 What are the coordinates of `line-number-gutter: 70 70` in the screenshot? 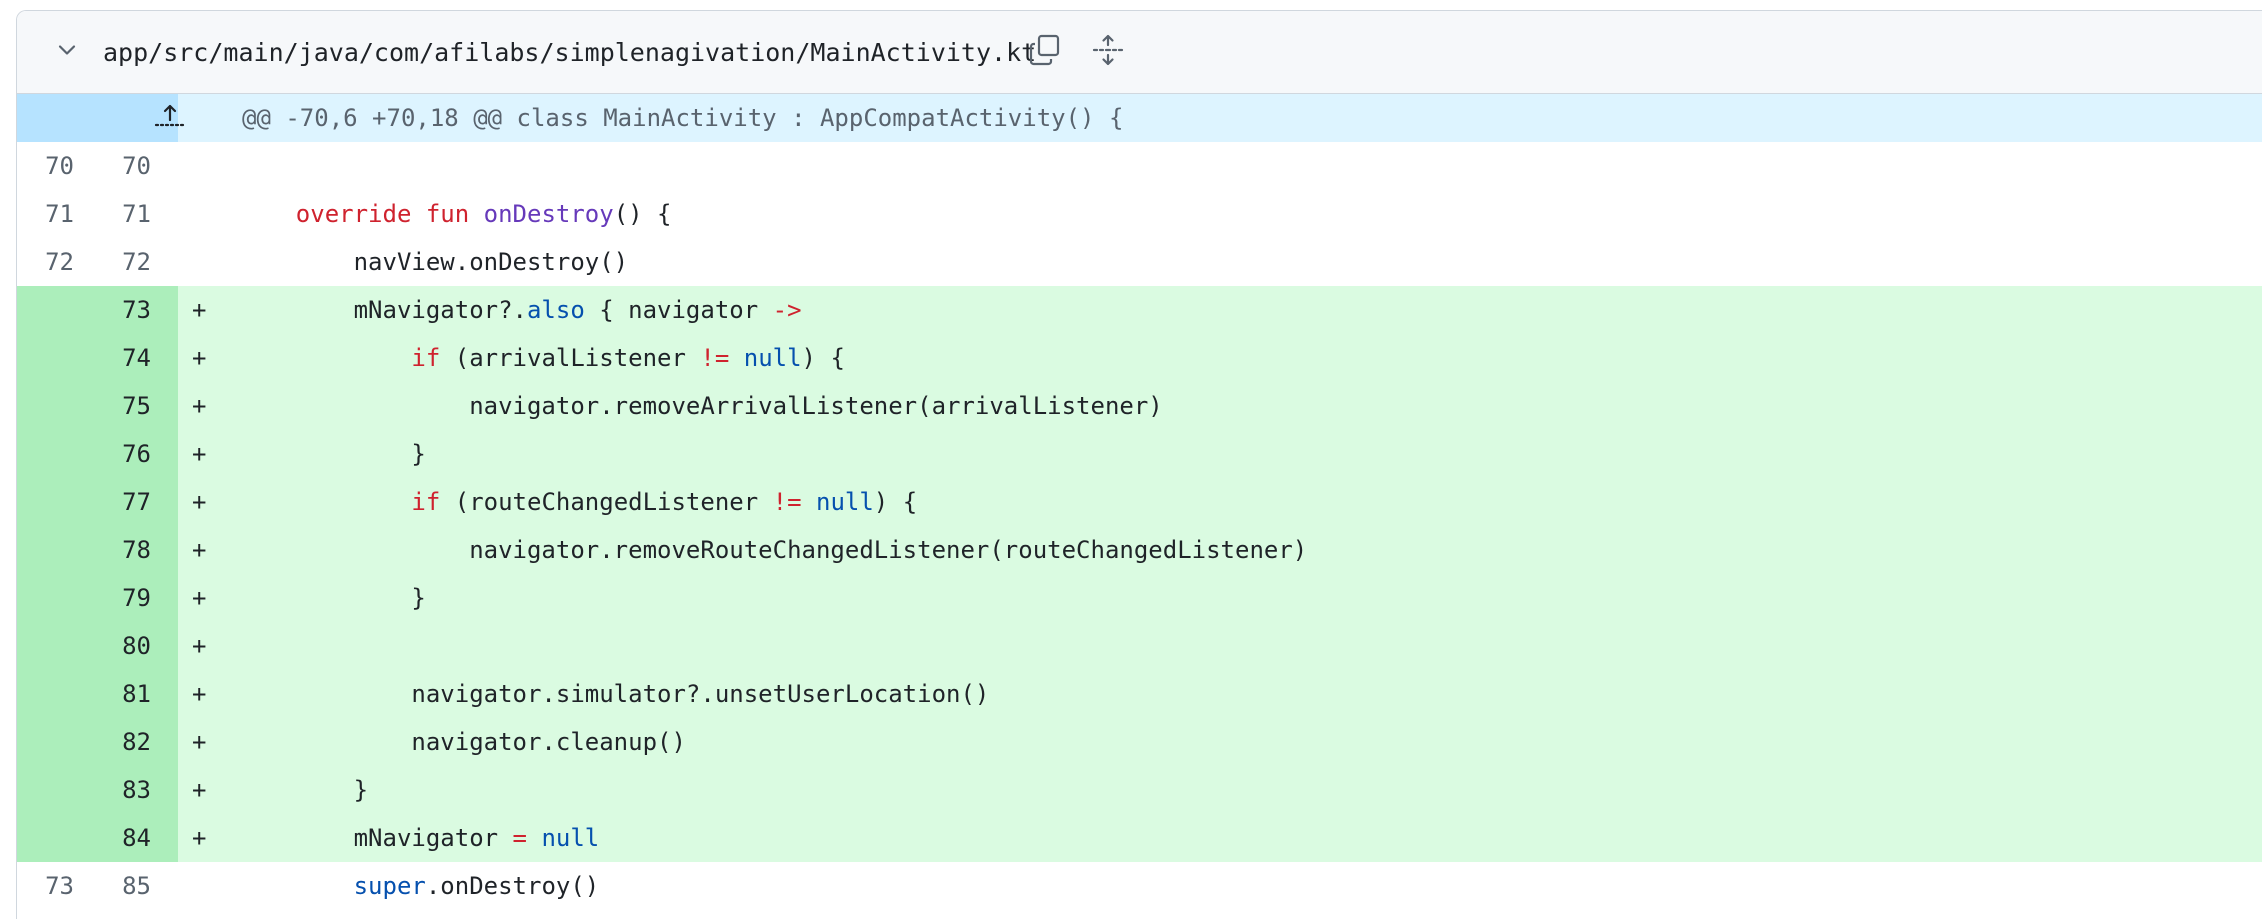 It's located at (97, 166).